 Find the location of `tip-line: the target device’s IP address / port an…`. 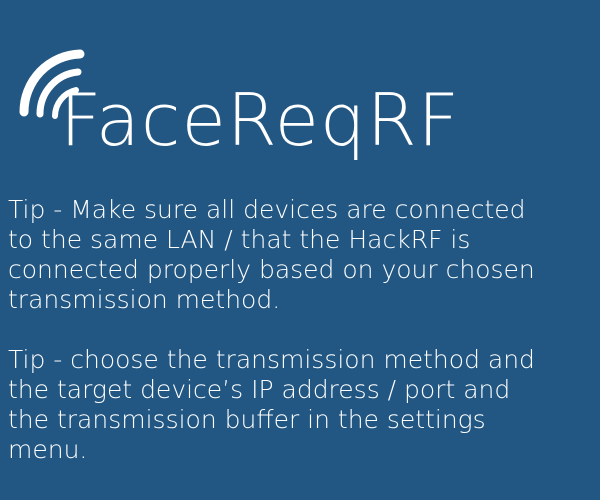

tip-line: the target device’s IP address / port an… is located at coordinates (259, 389).